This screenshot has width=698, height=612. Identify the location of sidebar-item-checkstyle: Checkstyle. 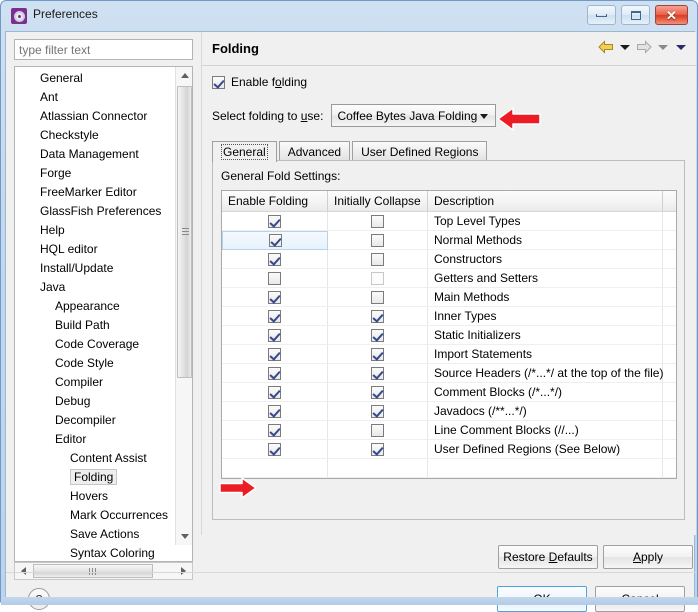
(95, 135).